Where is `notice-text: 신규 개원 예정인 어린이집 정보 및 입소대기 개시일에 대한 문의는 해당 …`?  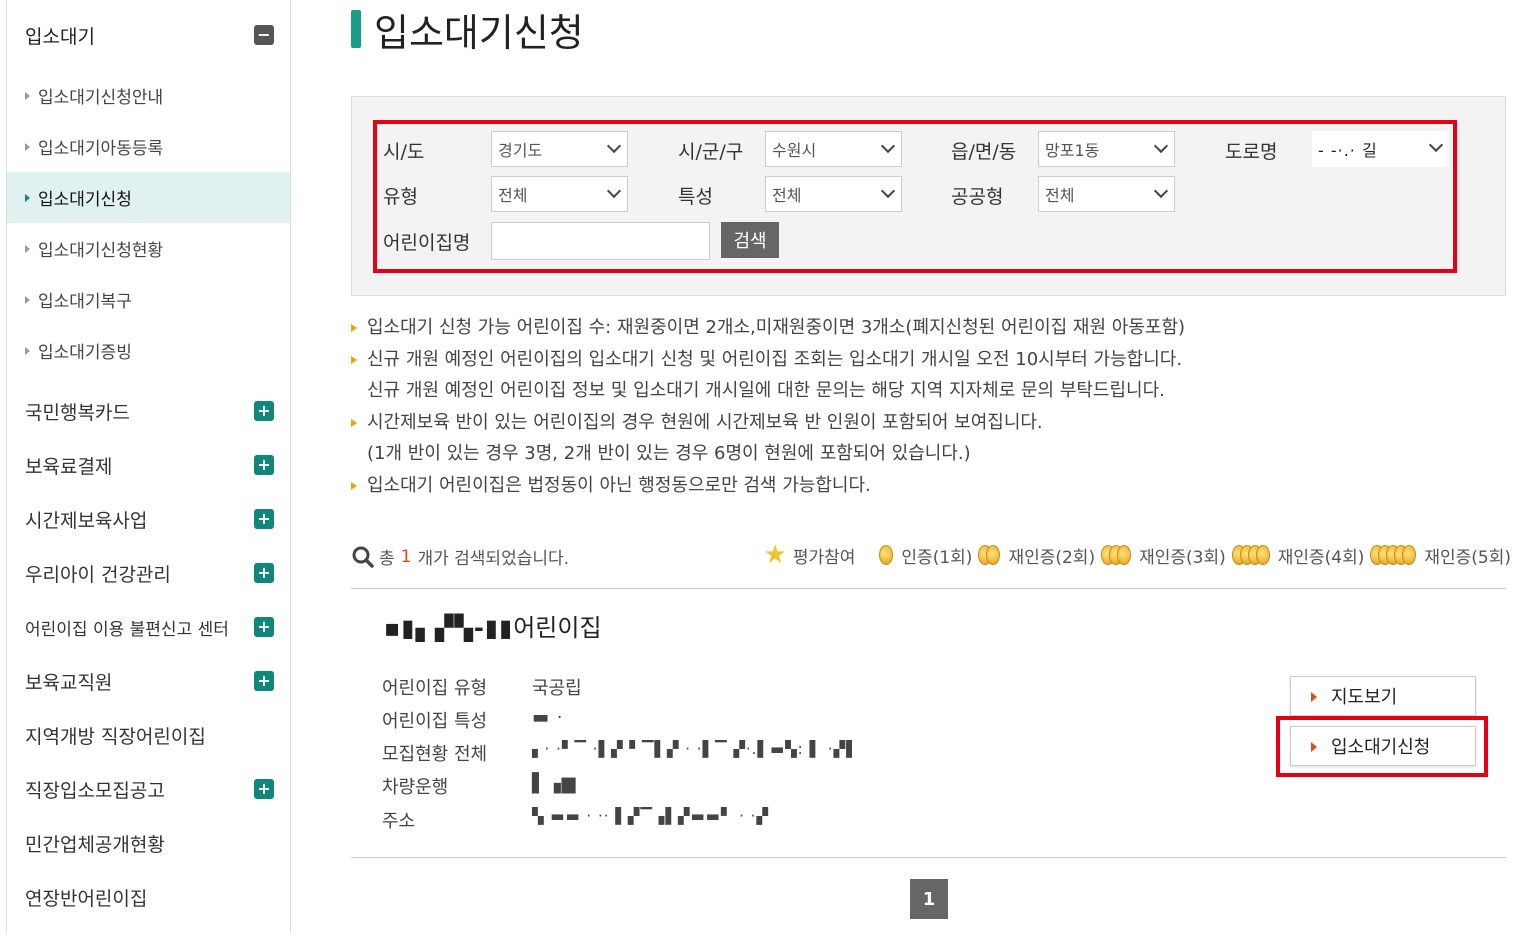 notice-text: 신규 개원 예정인 어린이집 정보 및 입소대기 개시일에 대한 문의는 해당 … is located at coordinates (766, 391).